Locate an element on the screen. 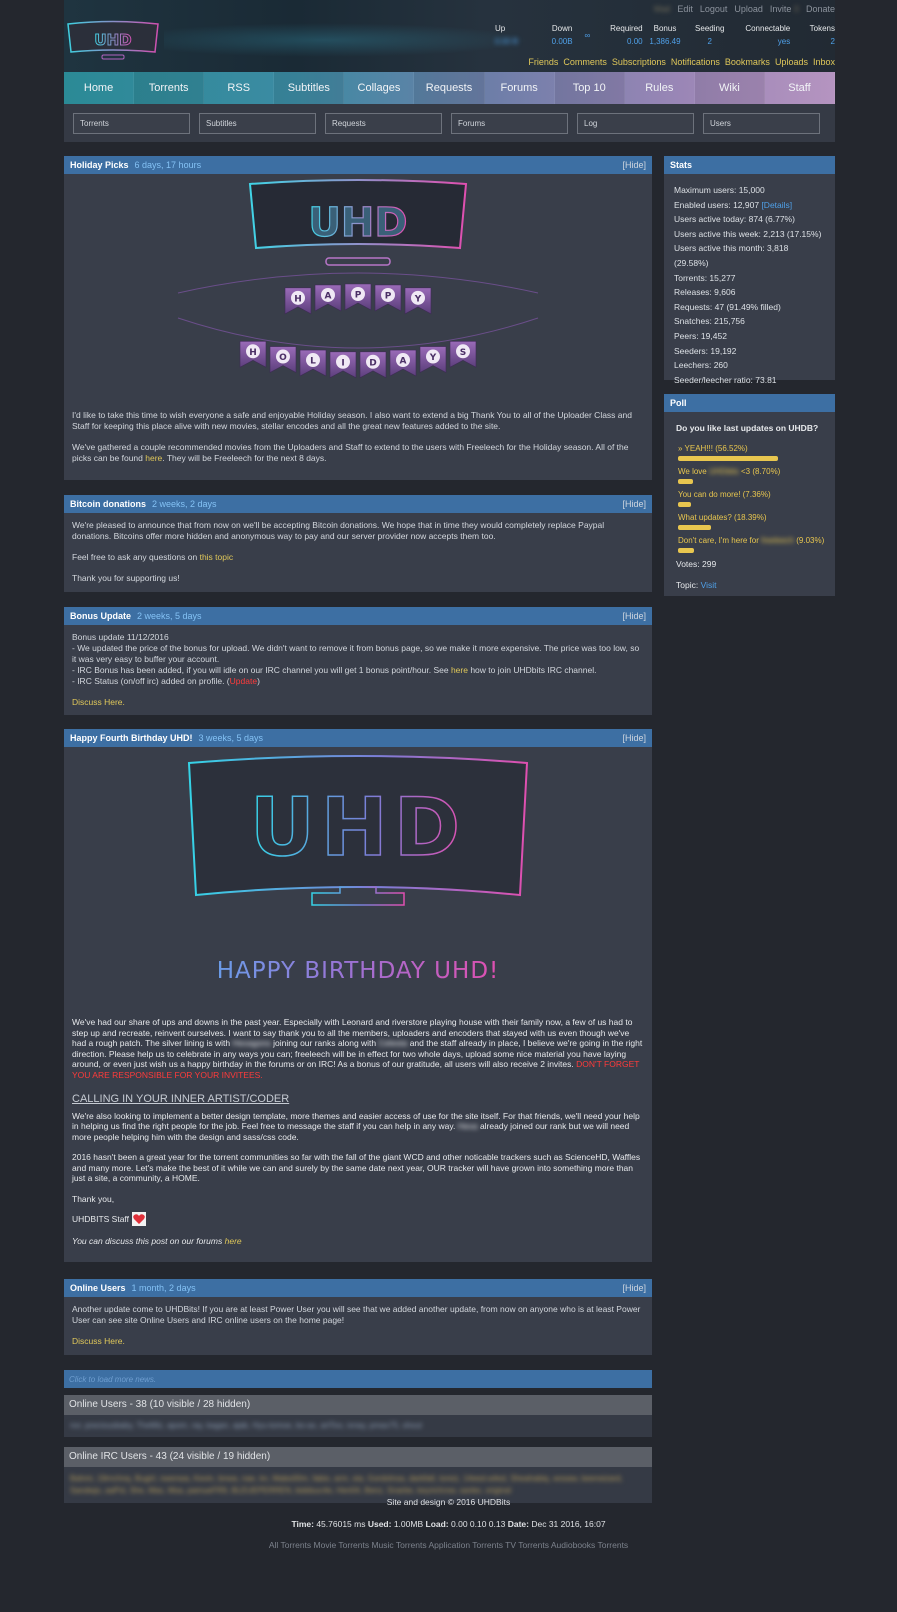 This screenshot has width=897, height=1612. search-forums-input: Forums is located at coordinates (509, 123).